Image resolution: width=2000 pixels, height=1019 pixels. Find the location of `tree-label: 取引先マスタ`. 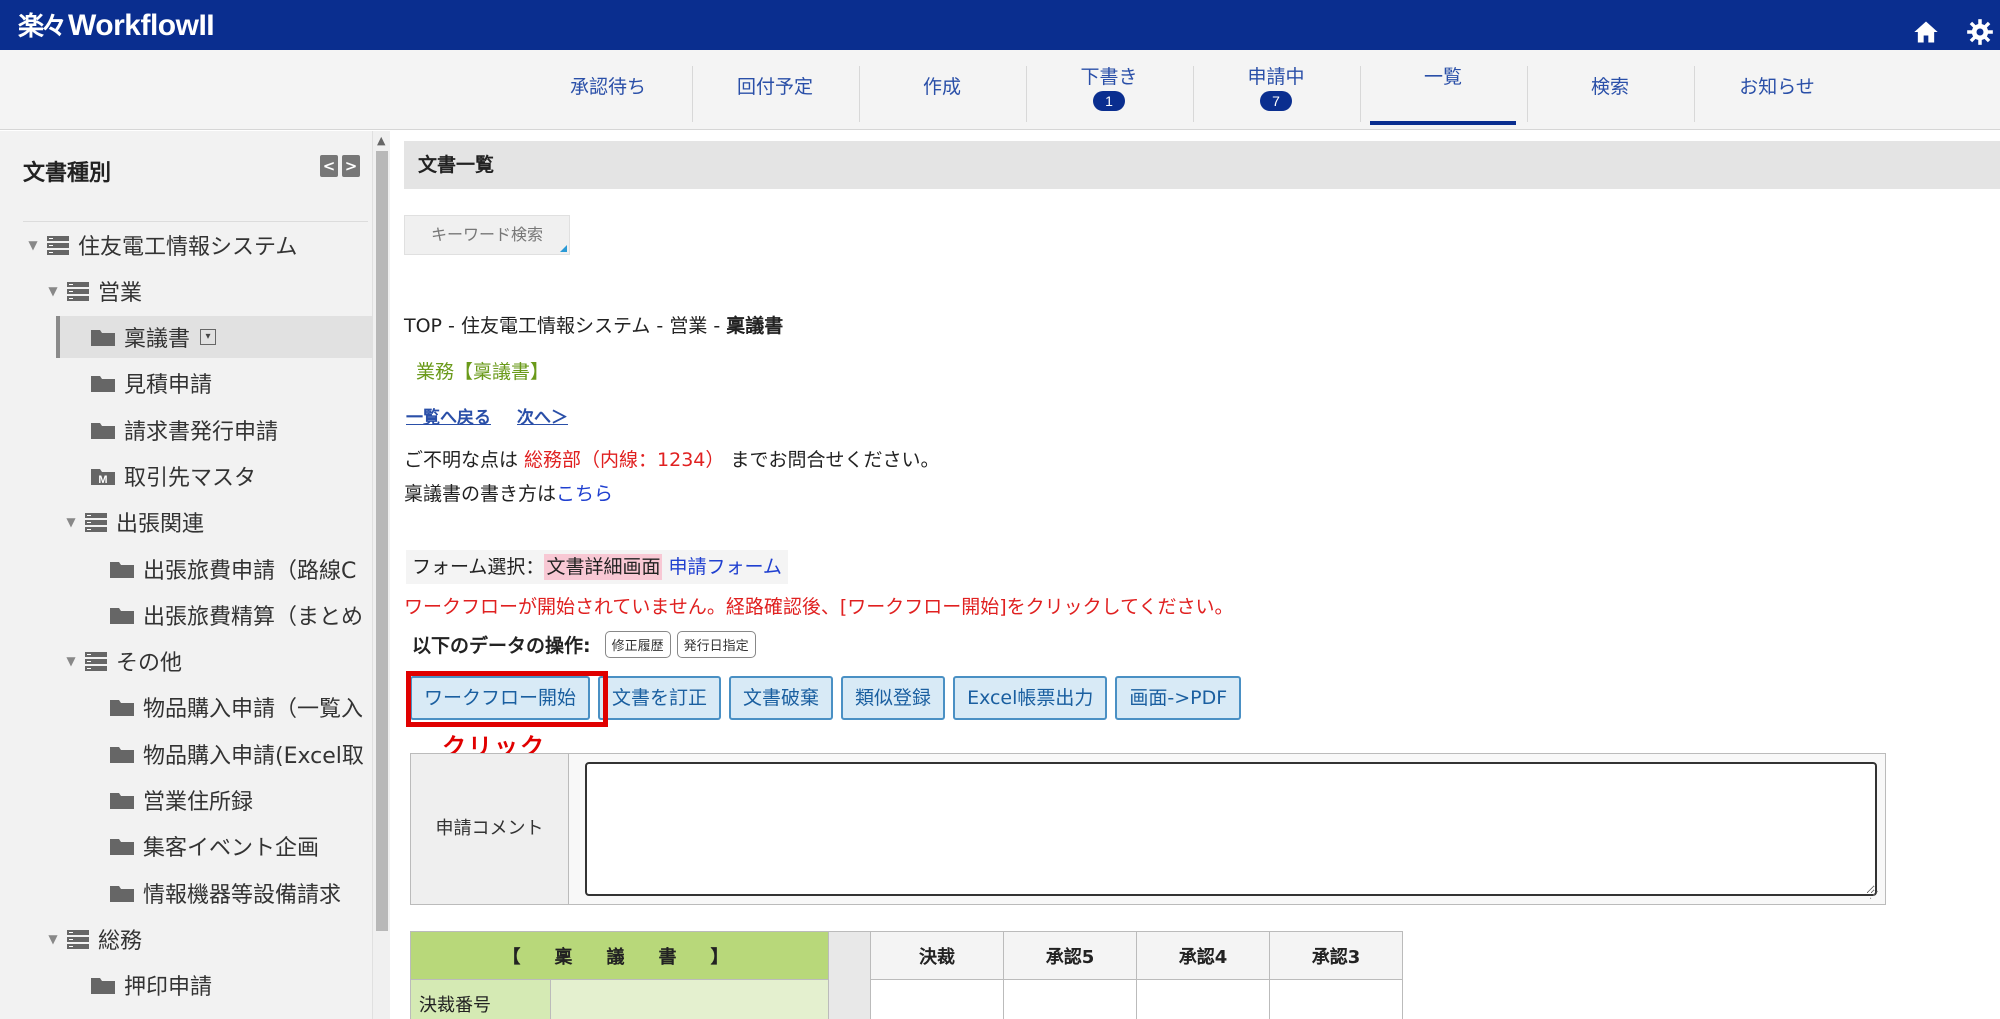

tree-label: 取引先マスタ is located at coordinates (190, 478).